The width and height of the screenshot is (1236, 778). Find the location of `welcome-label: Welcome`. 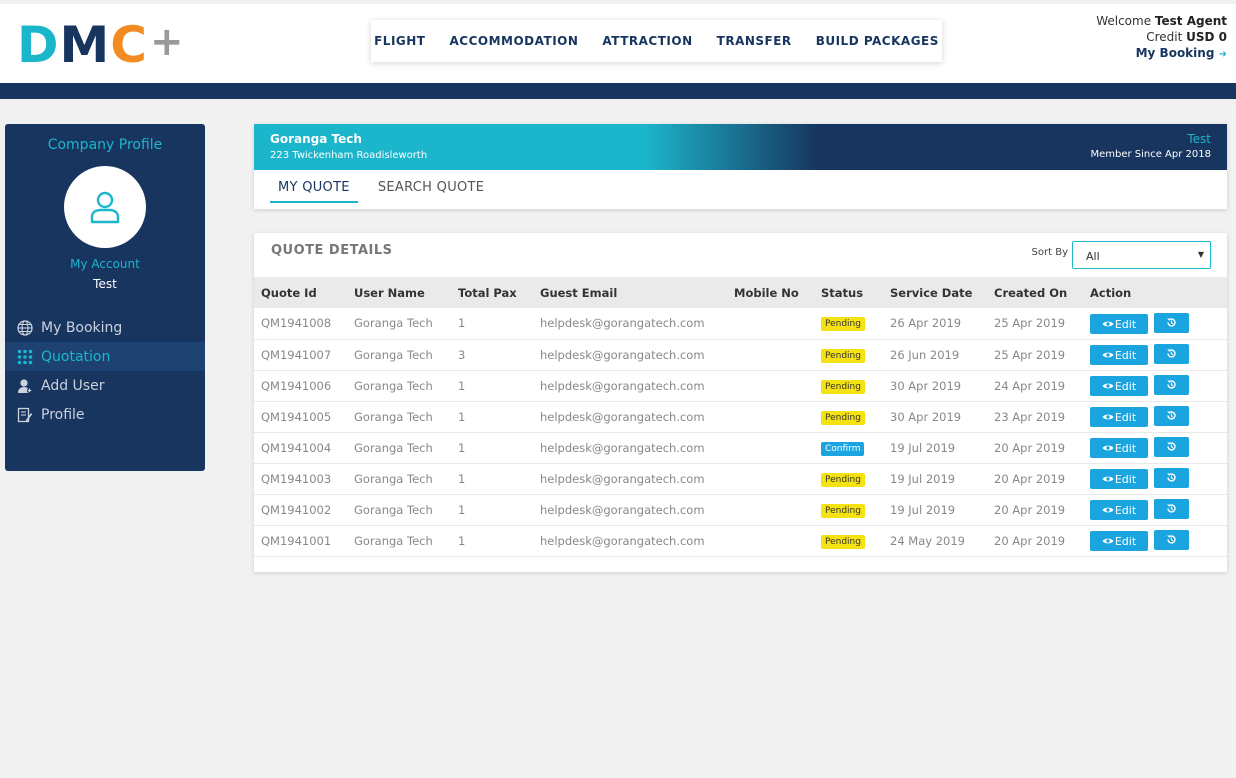

welcome-label: Welcome is located at coordinates (1124, 21).